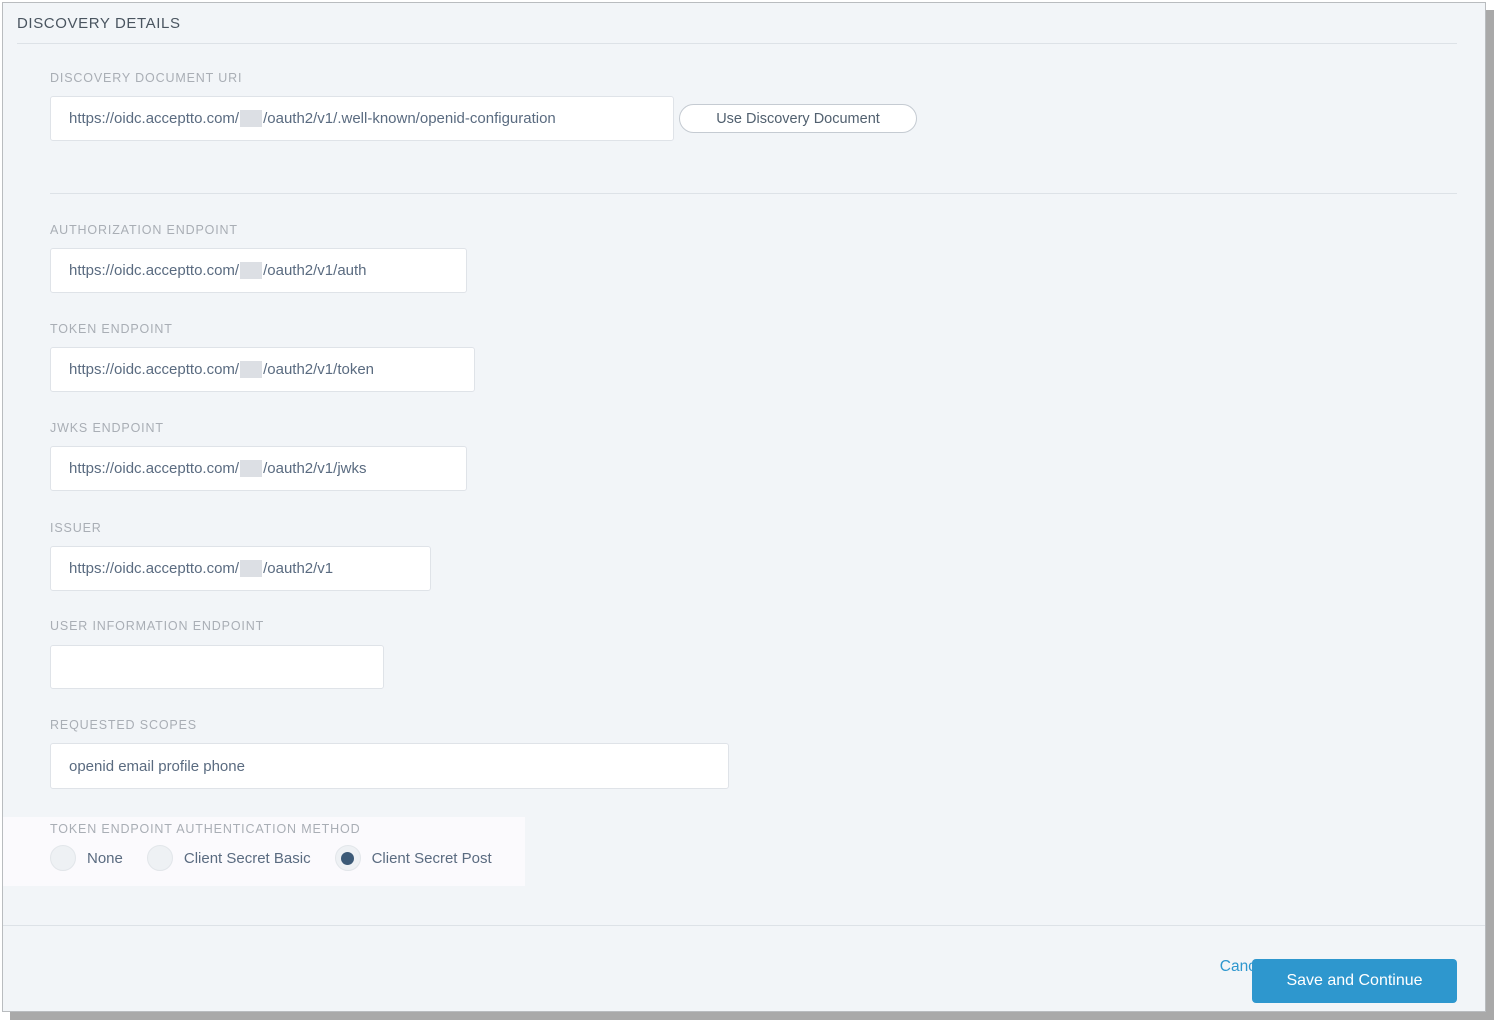  I want to click on radio-label: None, so click(105, 858).